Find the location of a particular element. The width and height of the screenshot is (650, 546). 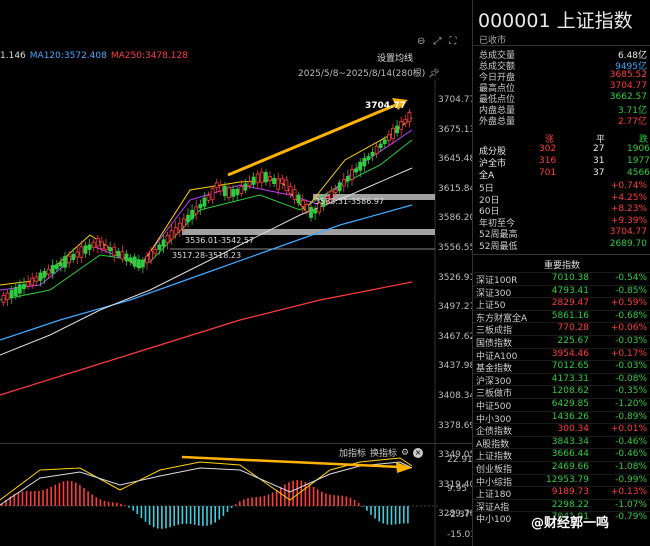

trend-arrow-line is located at coordinates (313, 139).